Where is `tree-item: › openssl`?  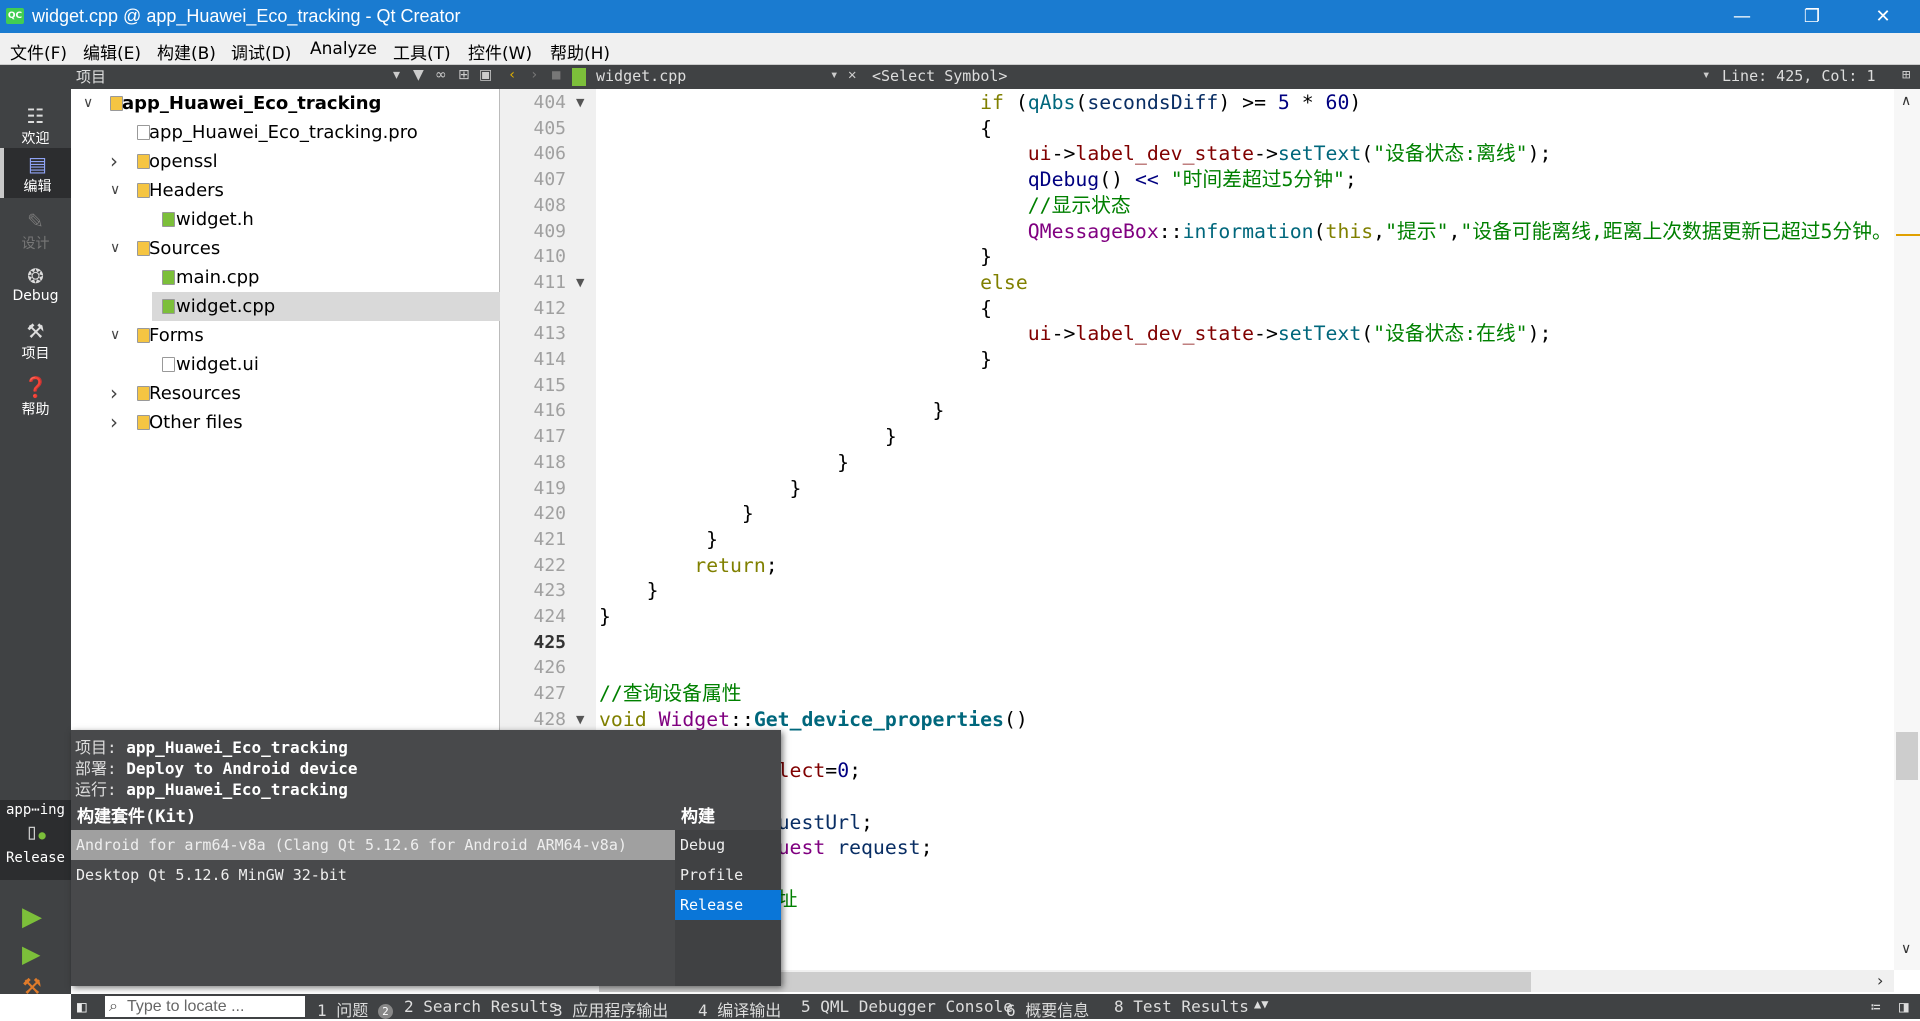
tree-item: › openssl is located at coordinates (285, 161).